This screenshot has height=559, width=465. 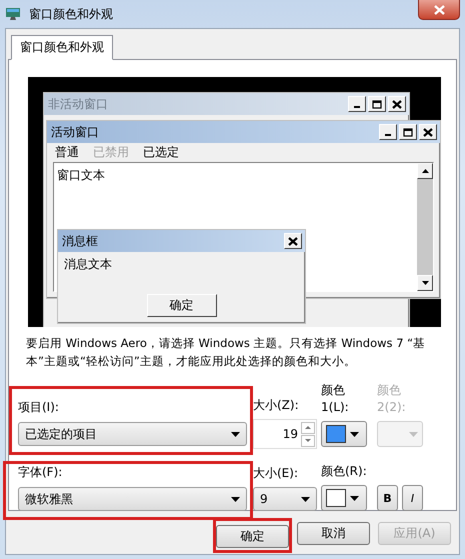 What do you see at coordinates (13, 14) in the screenshot?
I see `display-icon` at bounding box center [13, 14].